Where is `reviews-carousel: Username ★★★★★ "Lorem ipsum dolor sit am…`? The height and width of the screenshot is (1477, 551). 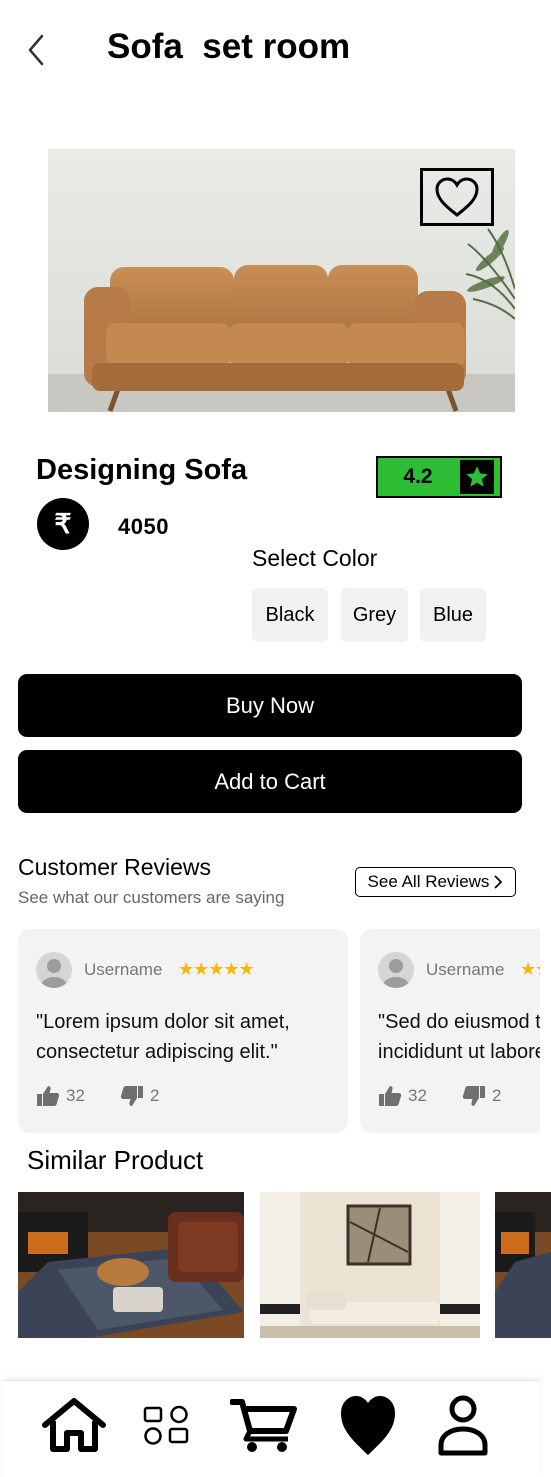
reviews-carousel: Username ★★★★★ "Lorem ipsum dolor sit am… is located at coordinates (279, 1031).